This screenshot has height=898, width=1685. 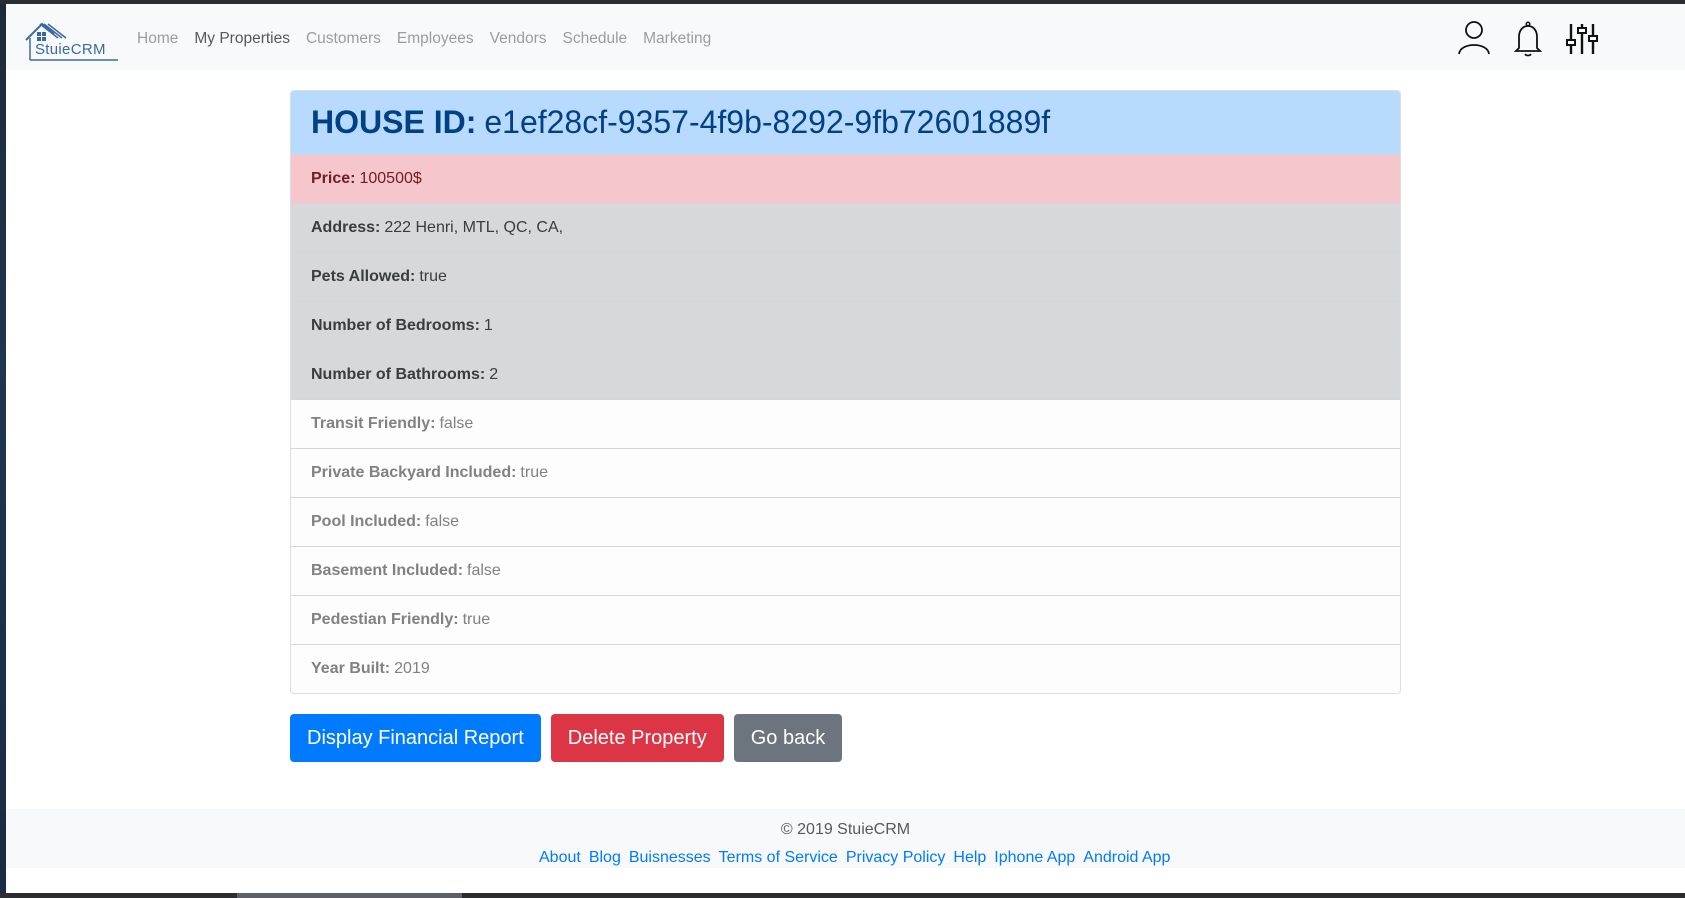 What do you see at coordinates (346, 227) in the screenshot?
I see `field-label: Address:` at bounding box center [346, 227].